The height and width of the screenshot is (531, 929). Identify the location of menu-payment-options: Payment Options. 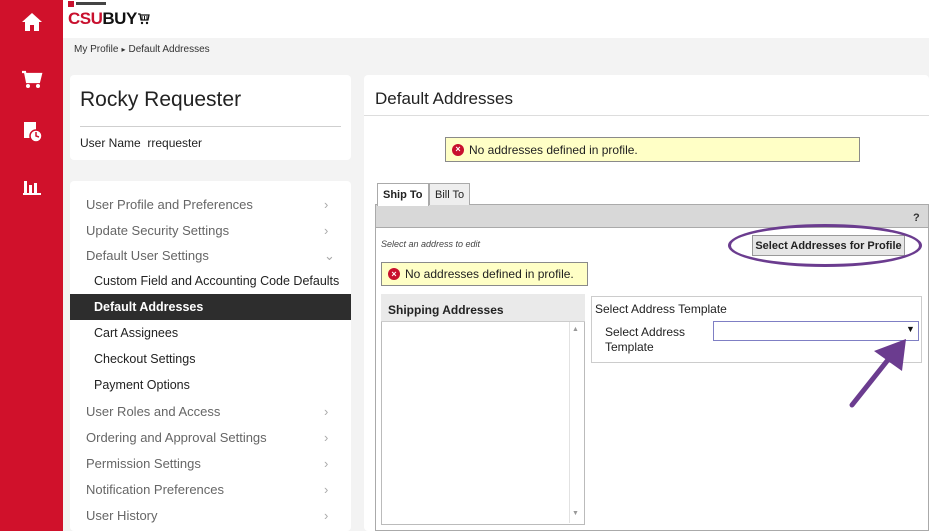
(210, 385).